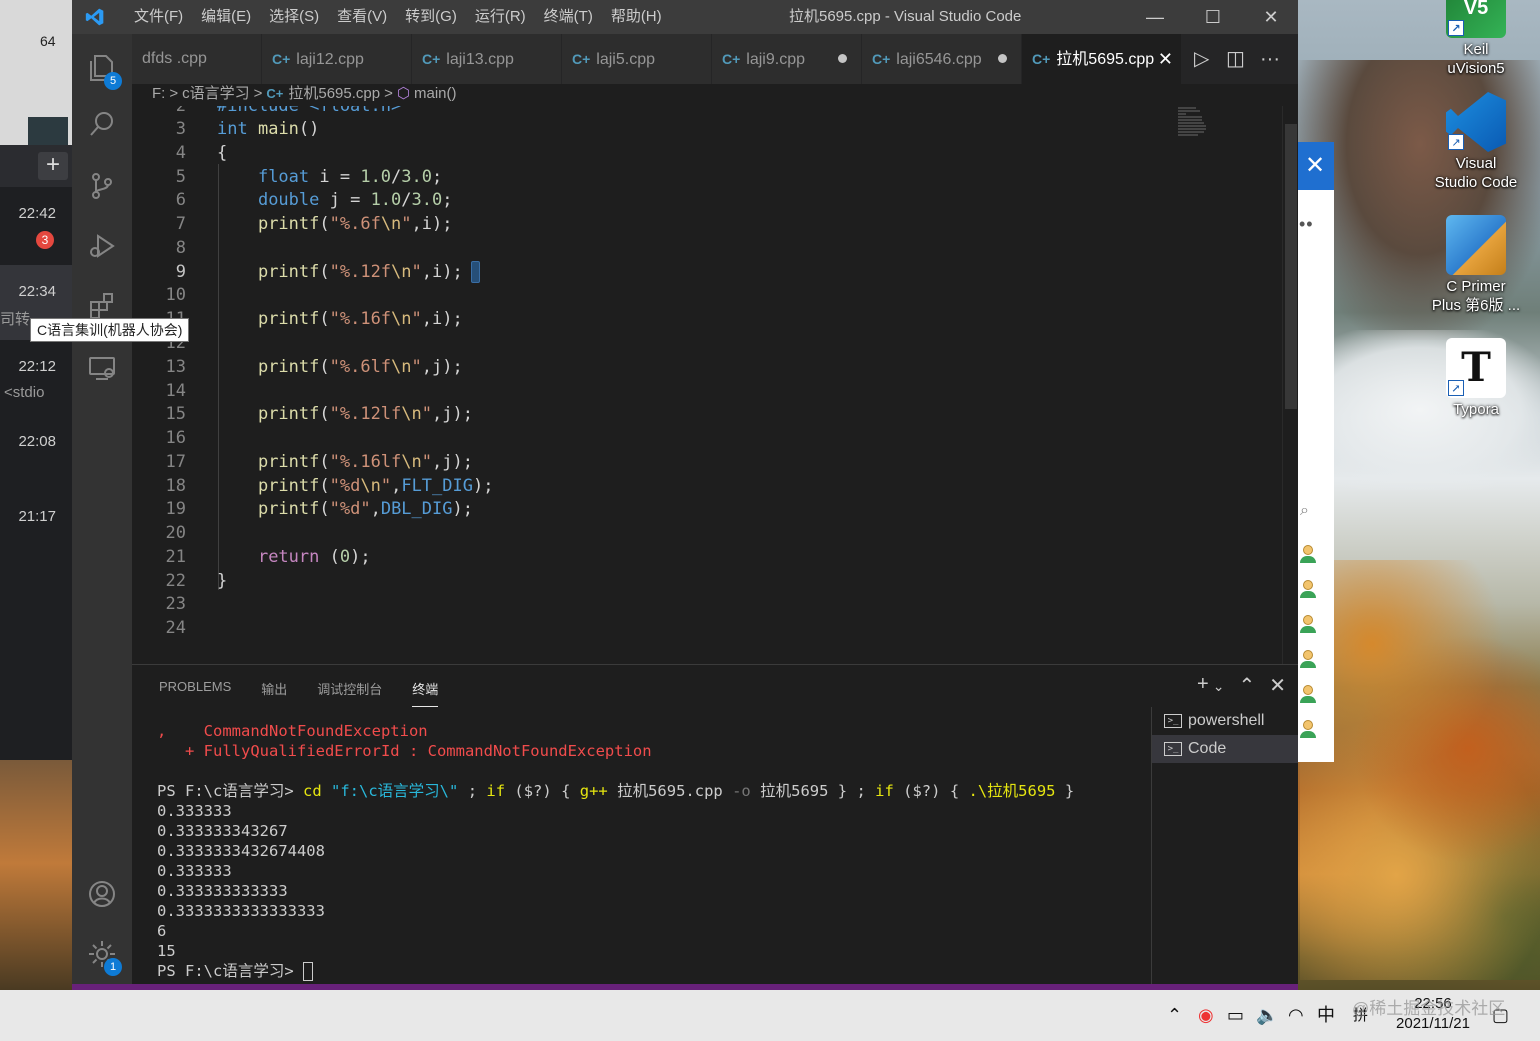  Describe the element at coordinates (334, 93) in the screenshot. I see `breadcrumb-file: 拉机5695.cpp` at that location.